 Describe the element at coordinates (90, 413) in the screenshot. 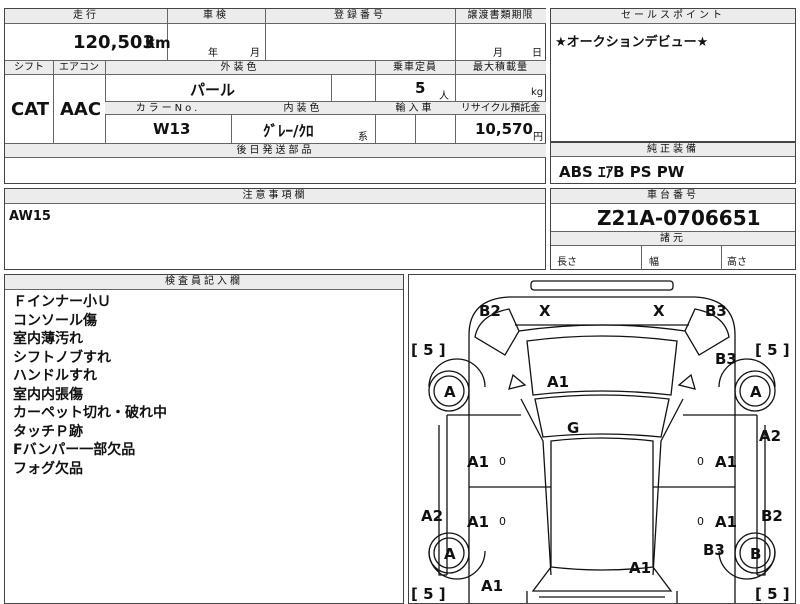

I see `inspector-note: カーペット切れ・破れ中` at that location.